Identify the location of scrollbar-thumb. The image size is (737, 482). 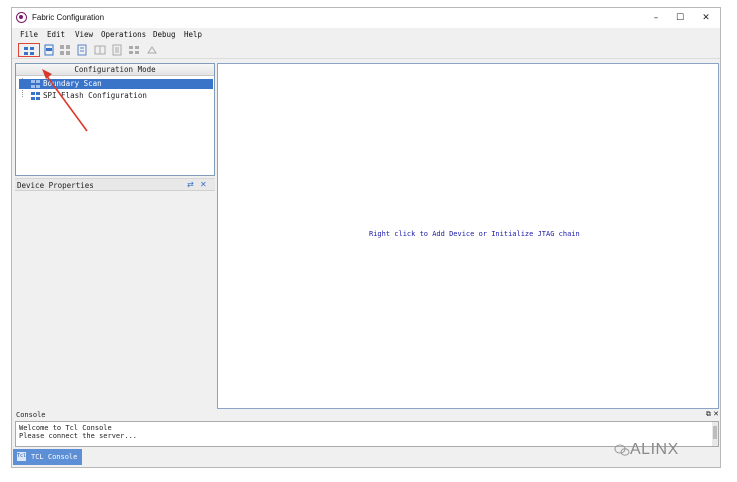
(715, 432).